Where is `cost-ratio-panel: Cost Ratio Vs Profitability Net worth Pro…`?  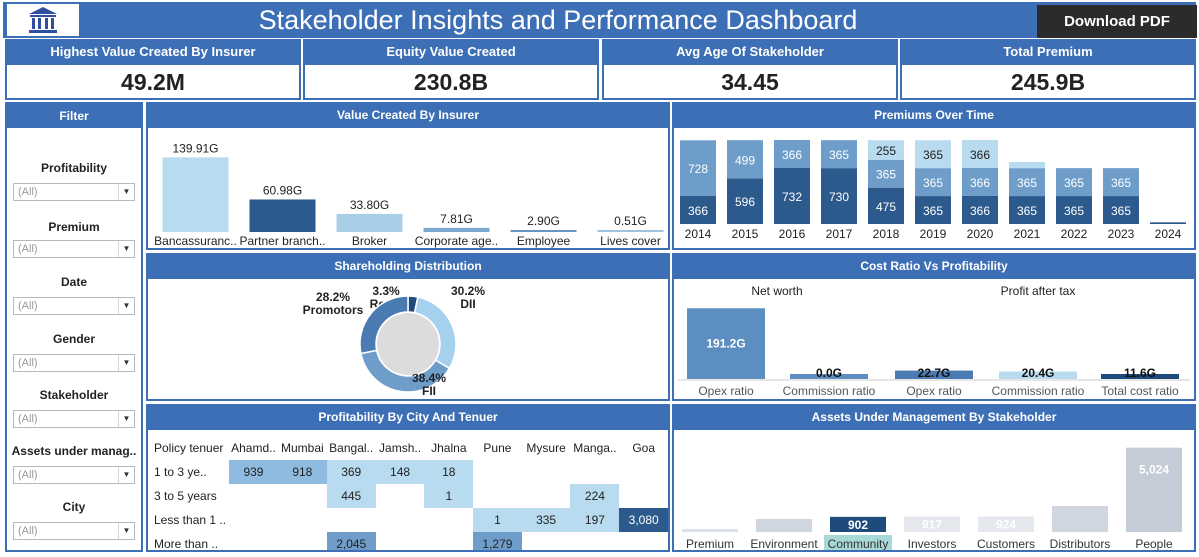
cost-ratio-panel: Cost Ratio Vs Profitability Net worth Pro… is located at coordinates (934, 327).